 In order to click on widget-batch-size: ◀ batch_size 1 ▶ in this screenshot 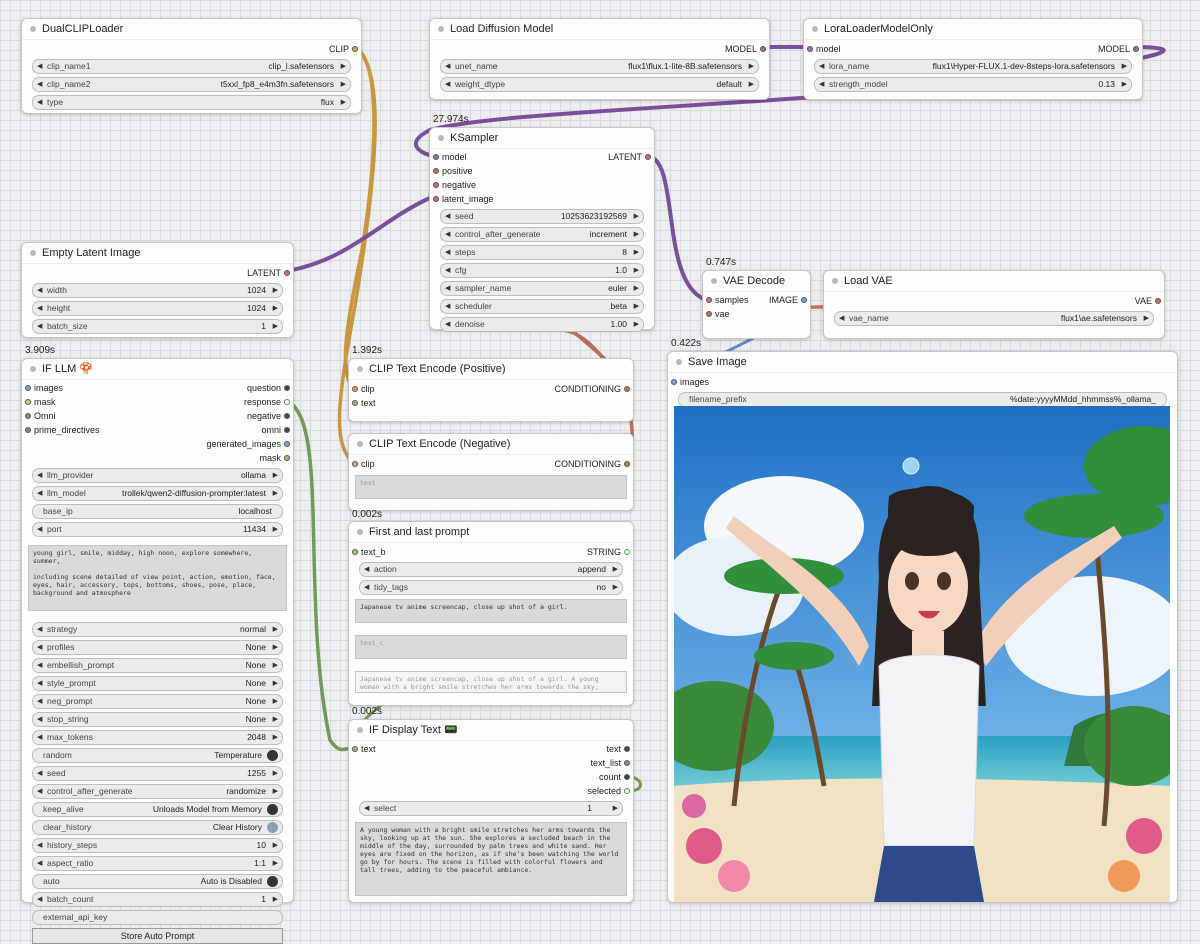, I will do `click(157, 326)`.